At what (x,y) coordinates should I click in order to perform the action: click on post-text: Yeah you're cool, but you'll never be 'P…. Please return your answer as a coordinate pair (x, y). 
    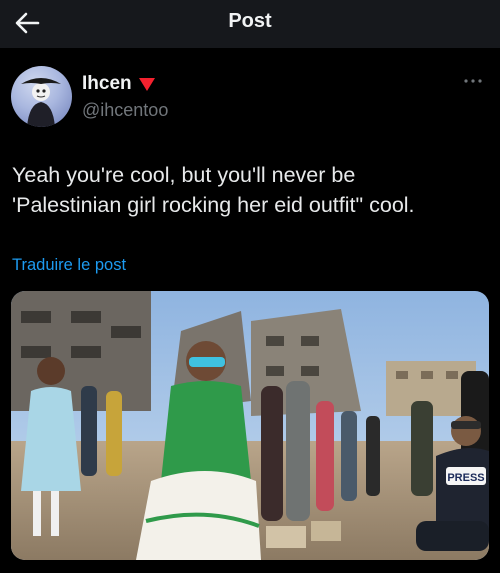
    Looking at the image, I should click on (213, 190).